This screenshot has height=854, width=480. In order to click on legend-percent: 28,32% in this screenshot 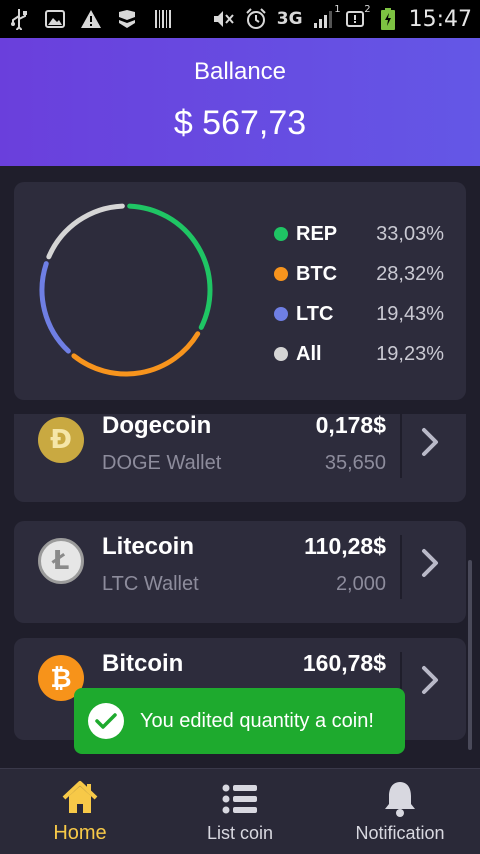, I will do `click(410, 273)`.